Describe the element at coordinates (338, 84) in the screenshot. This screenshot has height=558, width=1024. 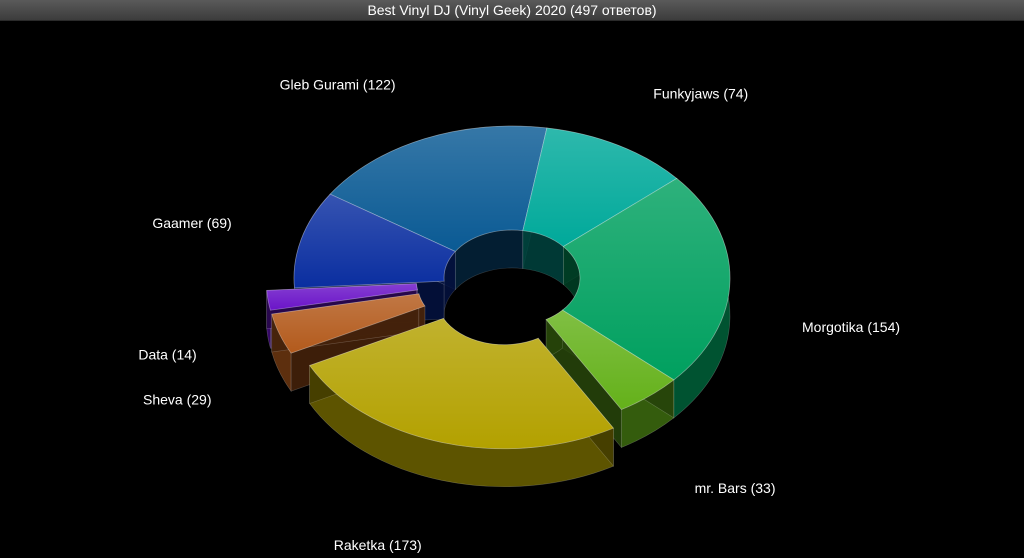
I see `slice-label-gleb-gurami: Gleb Gurami (122)` at that location.